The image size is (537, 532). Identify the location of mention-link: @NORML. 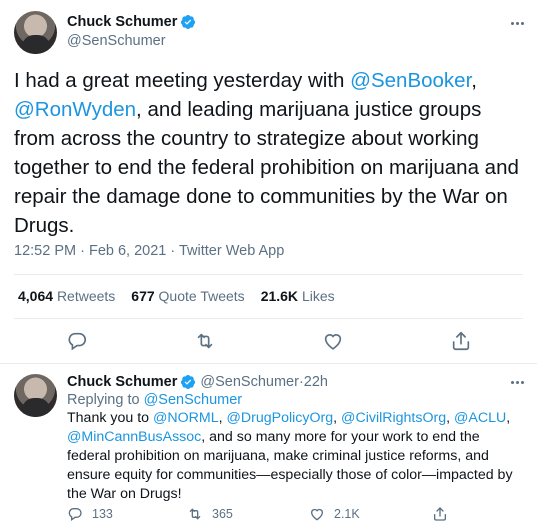
(186, 418).